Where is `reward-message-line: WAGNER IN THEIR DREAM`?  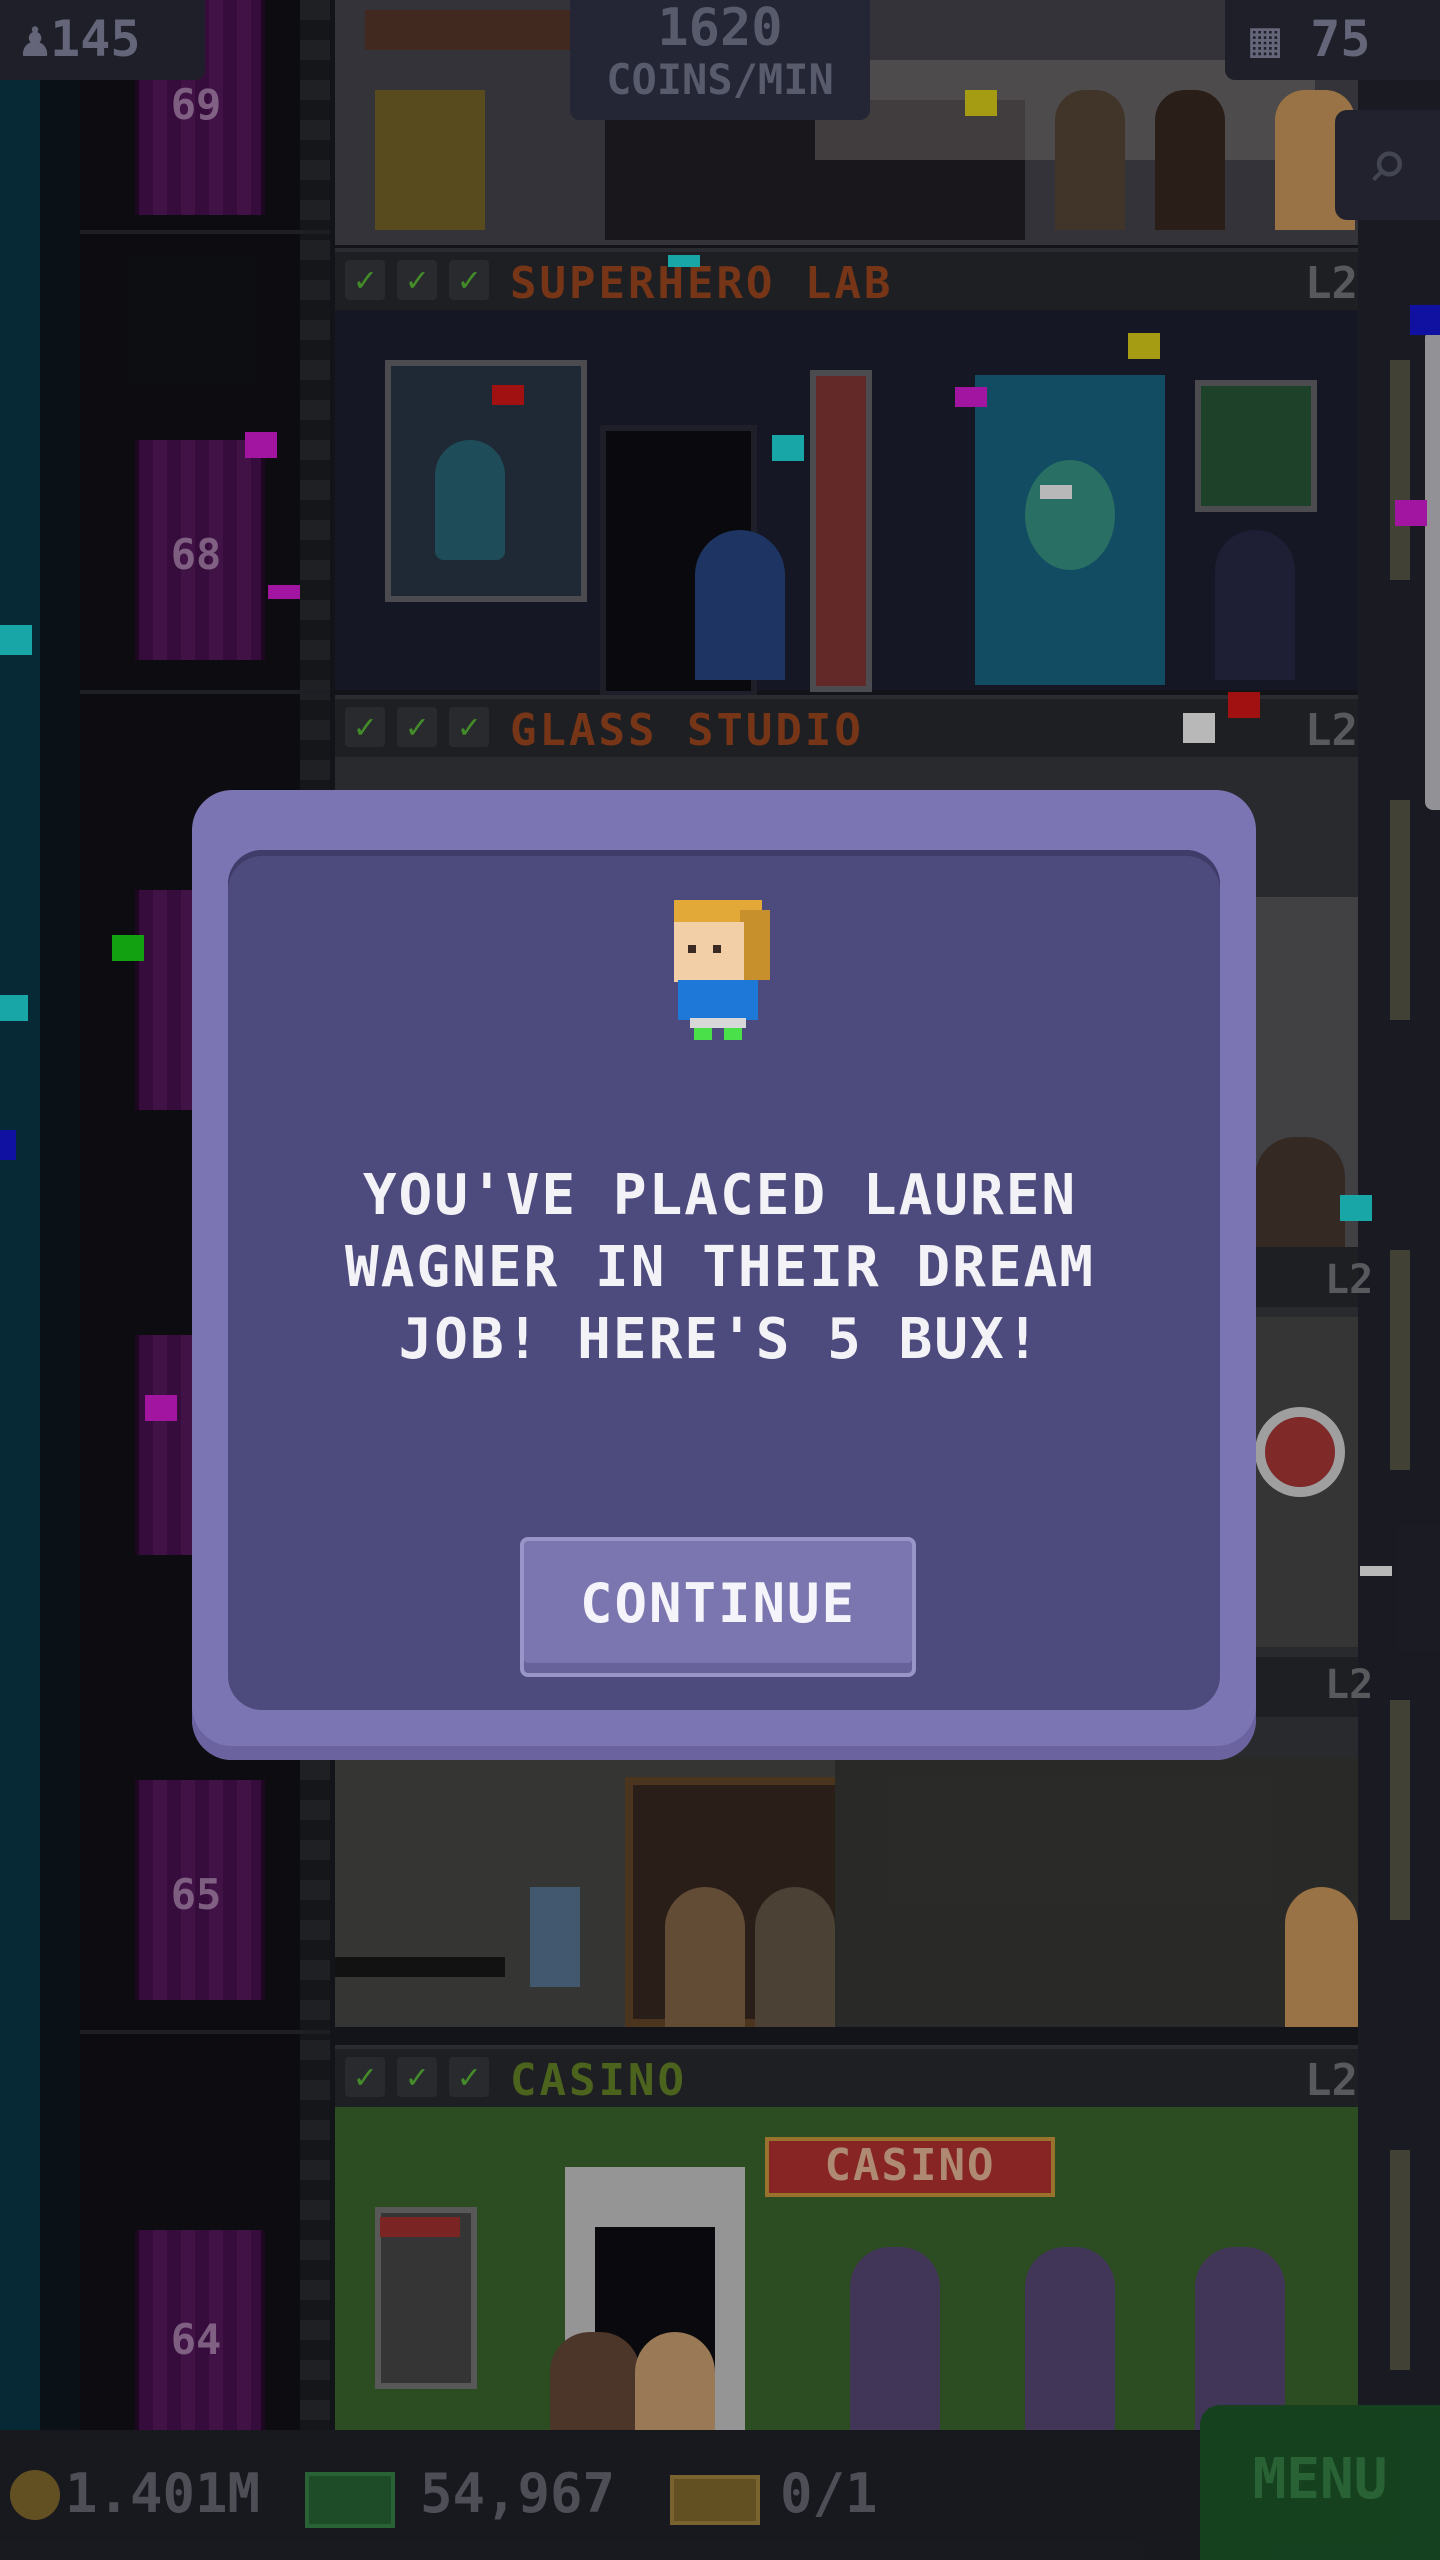 reward-message-line: WAGNER IN THEIR DREAM is located at coordinates (719, 1267).